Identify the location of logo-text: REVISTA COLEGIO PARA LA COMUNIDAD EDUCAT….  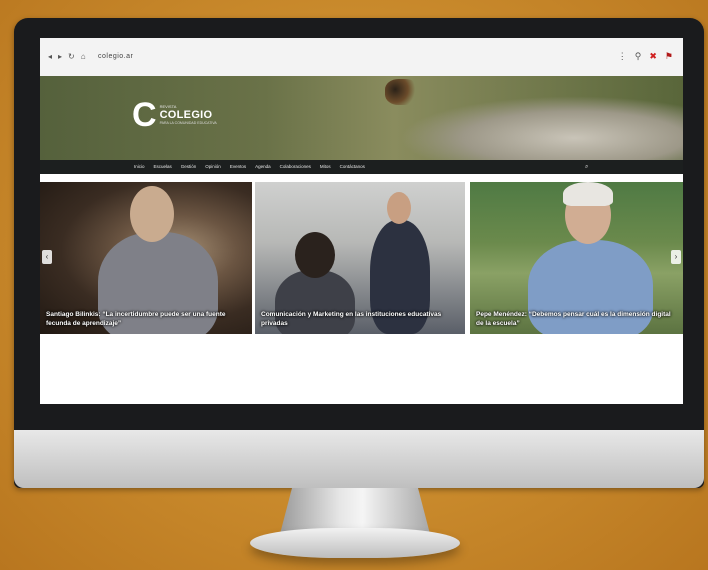
(188, 115).